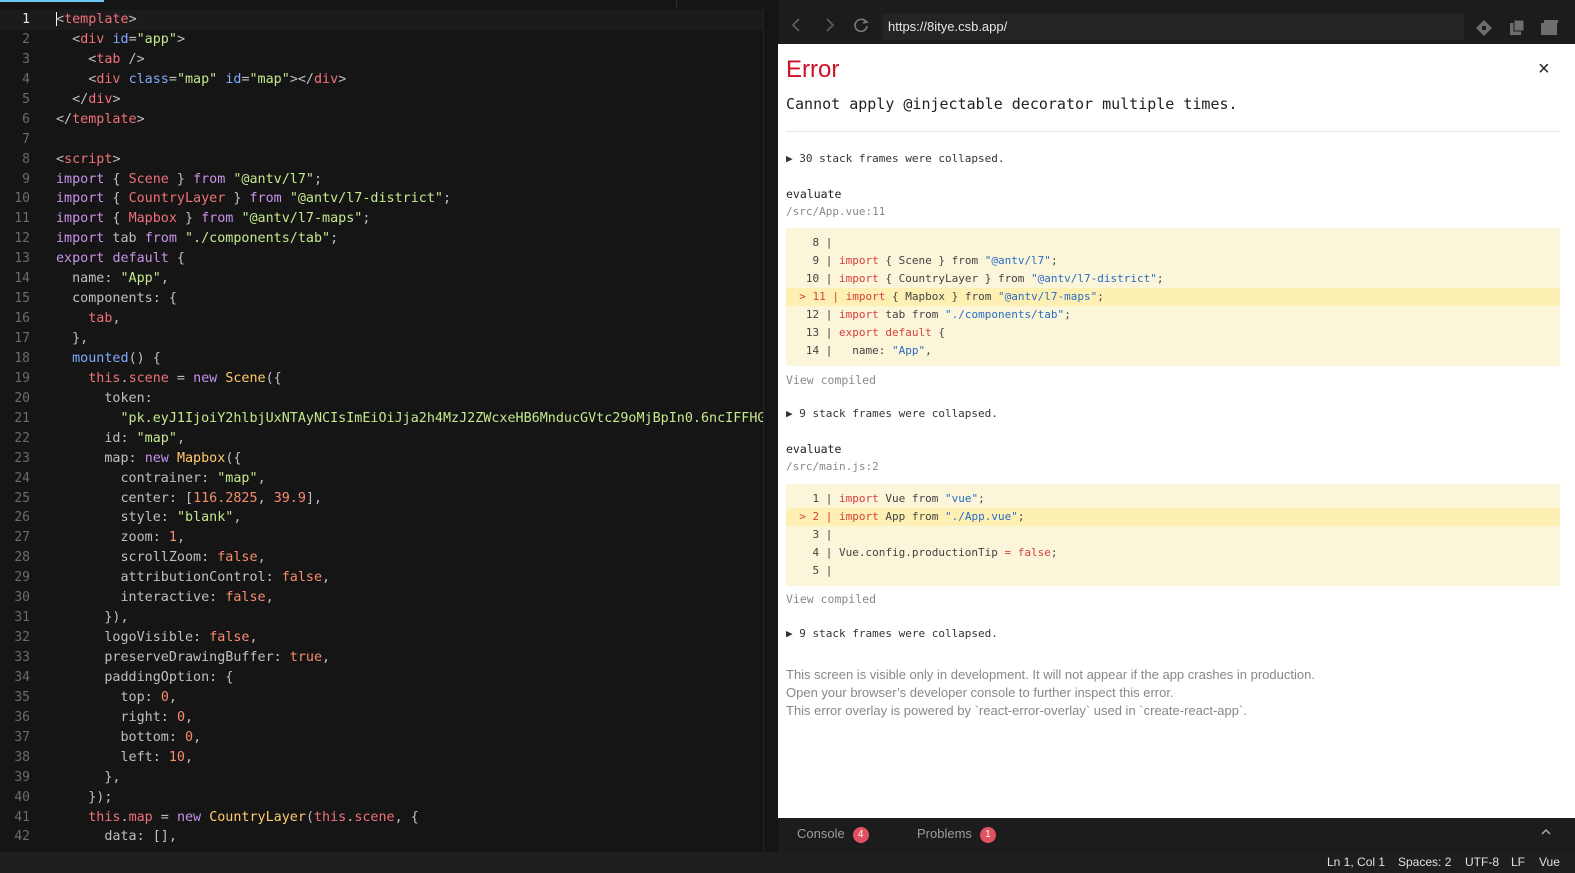 This screenshot has height=873, width=1575. What do you see at coordinates (116, 298) in the screenshot?
I see `code-text: components: {` at bounding box center [116, 298].